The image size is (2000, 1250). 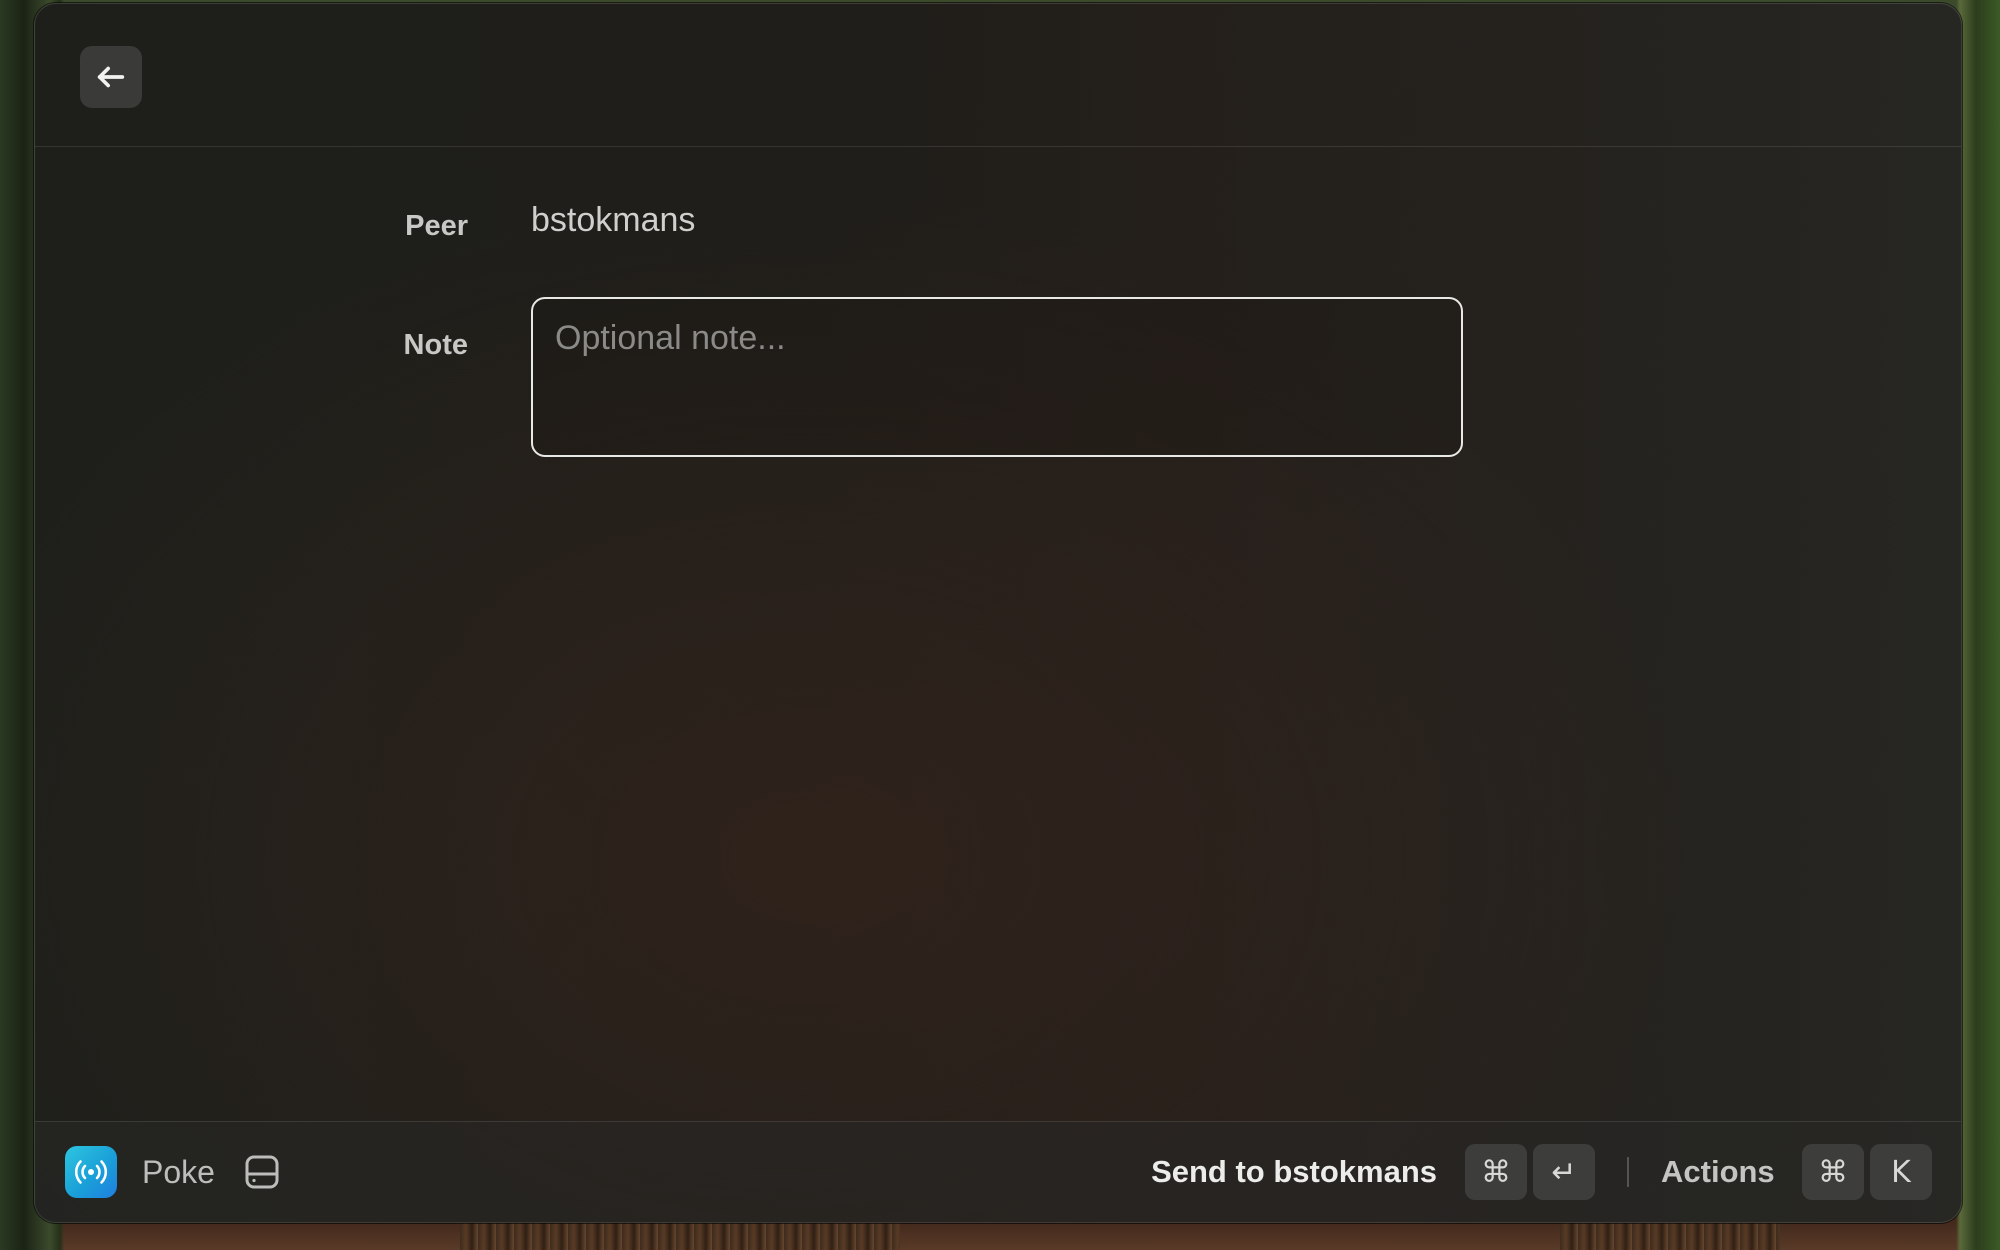 What do you see at coordinates (1901, 1172) in the screenshot?
I see `shortcut-k-key: K` at bounding box center [1901, 1172].